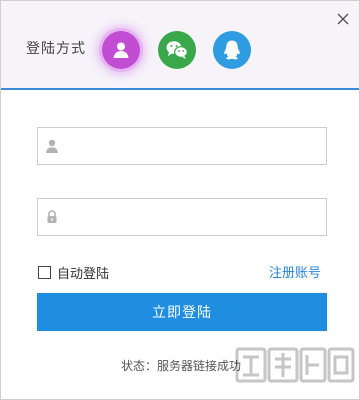  I want to click on lock-icon, so click(52, 216).